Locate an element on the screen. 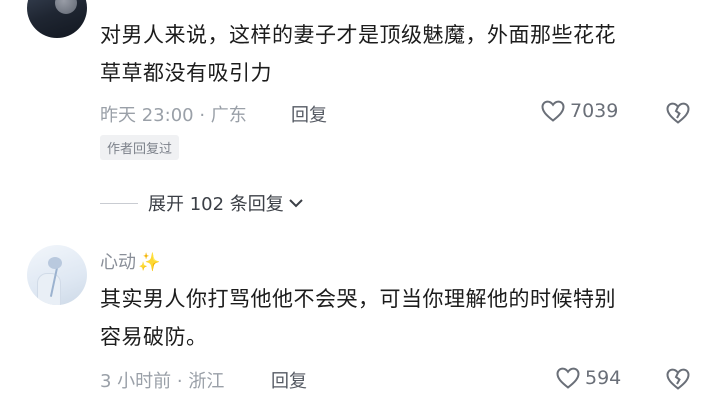  comment-meta: 3 小时前 · 浙江 is located at coordinates (162, 381).